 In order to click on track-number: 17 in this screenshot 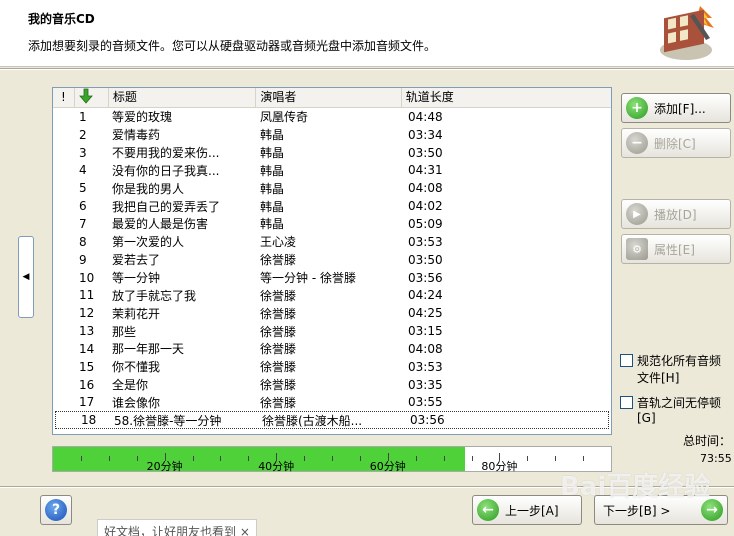, I will do `click(87, 402)`.